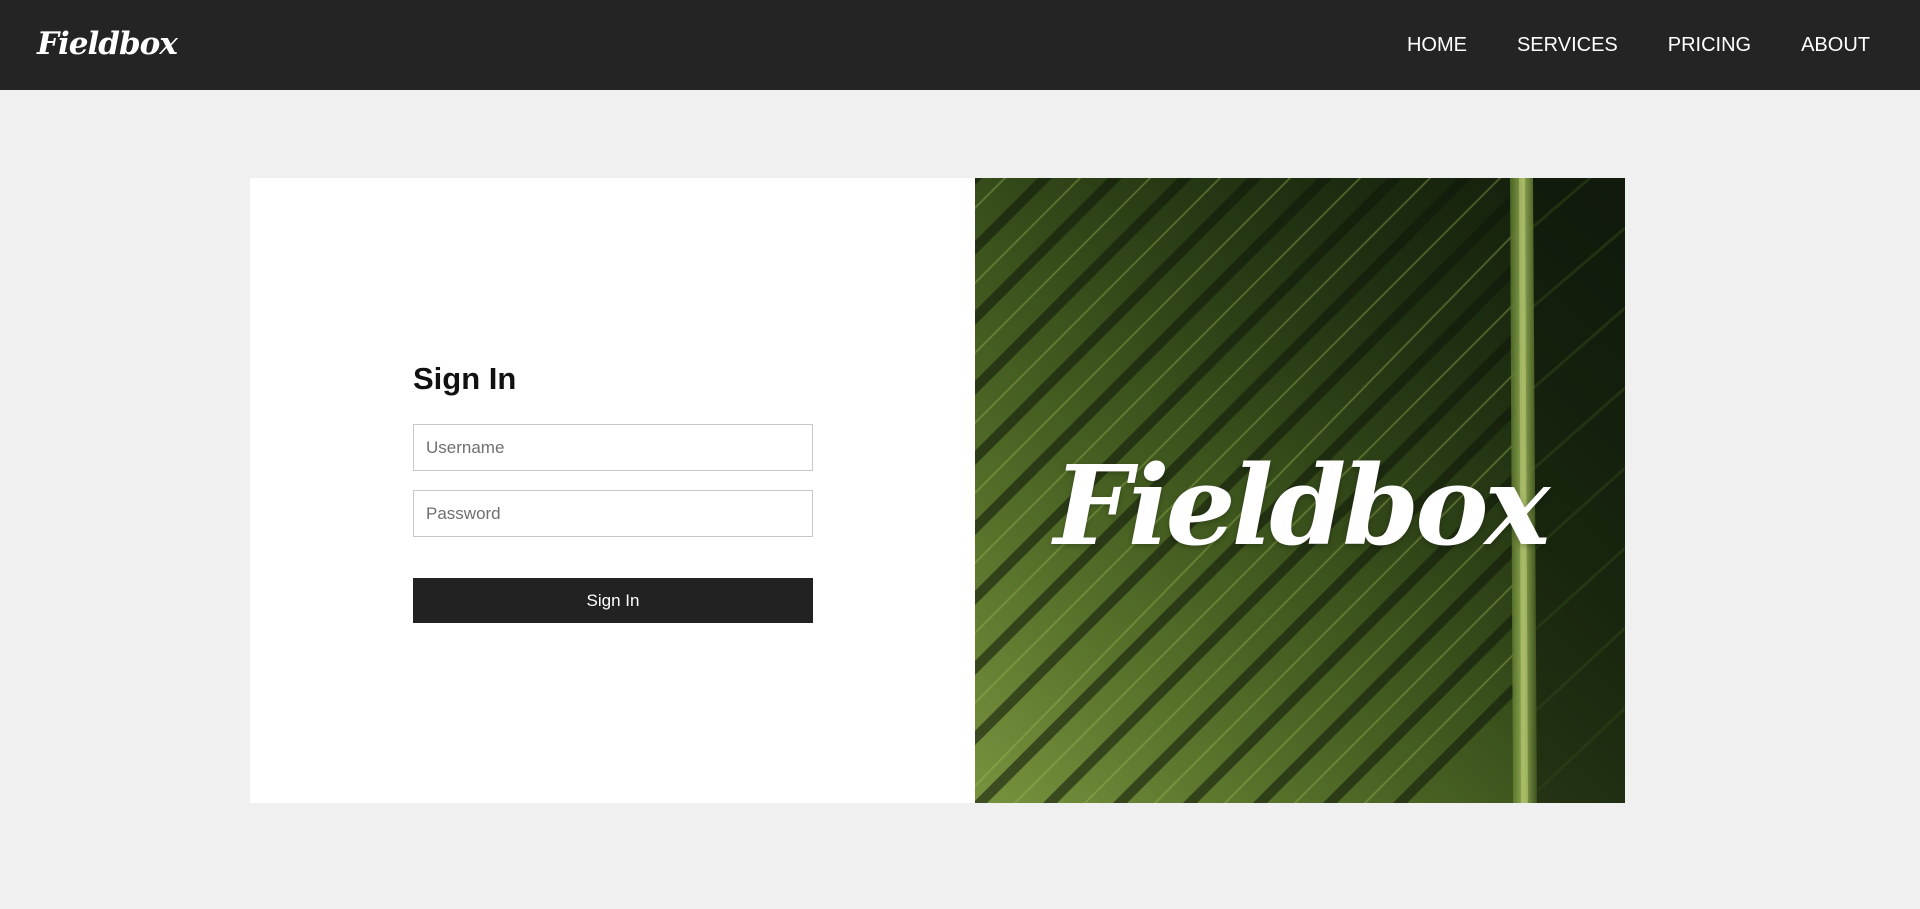  Describe the element at coordinates (1437, 45) in the screenshot. I see `nav-link-home: HOME` at that location.